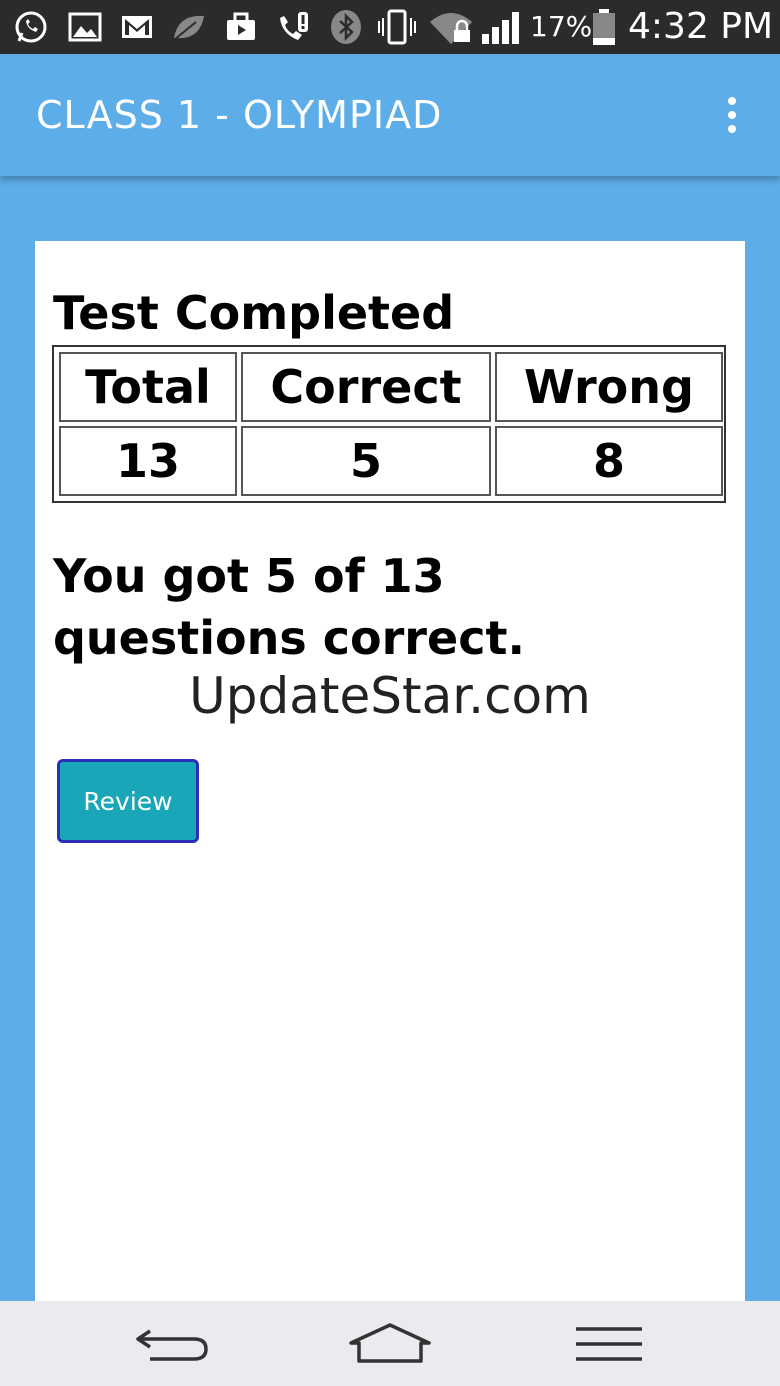  What do you see at coordinates (189, 27) in the screenshot?
I see `leaf-icon` at bounding box center [189, 27].